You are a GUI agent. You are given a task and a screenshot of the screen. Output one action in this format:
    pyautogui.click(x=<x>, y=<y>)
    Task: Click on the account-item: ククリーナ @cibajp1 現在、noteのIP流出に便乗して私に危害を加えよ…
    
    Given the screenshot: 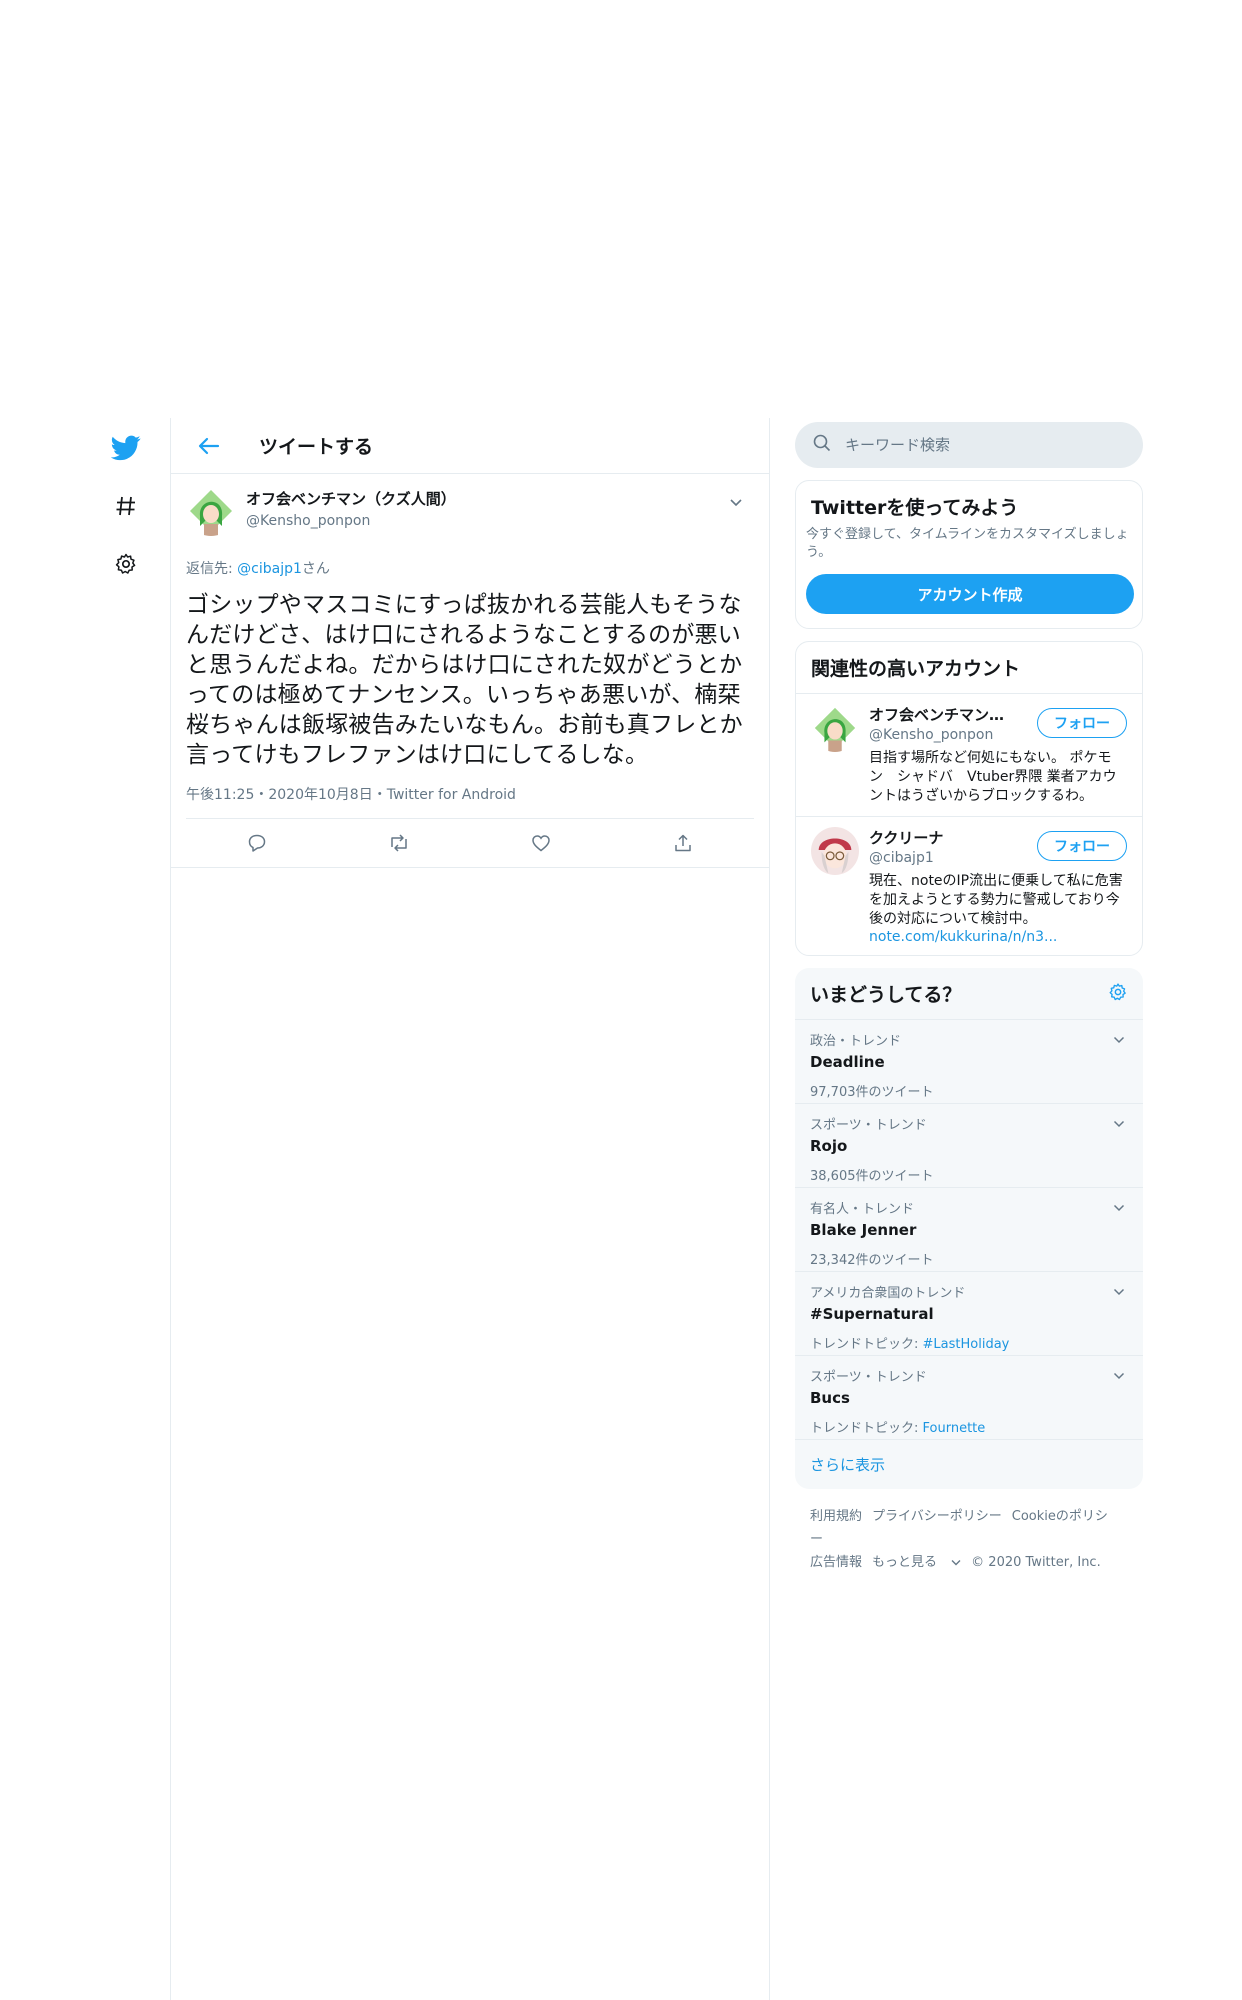 What is the action you would take?
    pyautogui.click(x=969, y=885)
    